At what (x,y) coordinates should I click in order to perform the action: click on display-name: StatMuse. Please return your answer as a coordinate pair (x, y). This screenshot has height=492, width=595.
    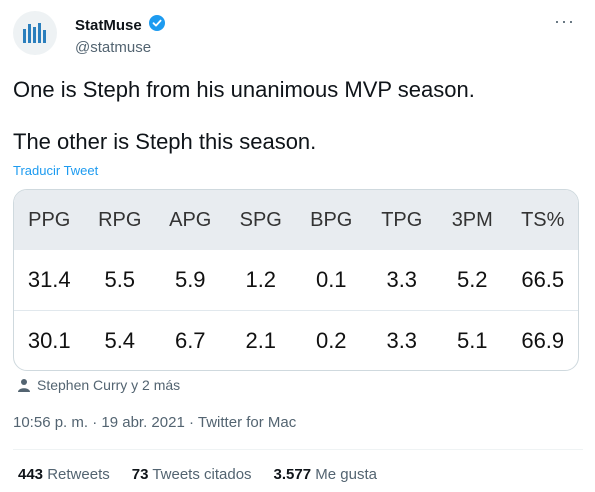
    Looking at the image, I should click on (108, 25).